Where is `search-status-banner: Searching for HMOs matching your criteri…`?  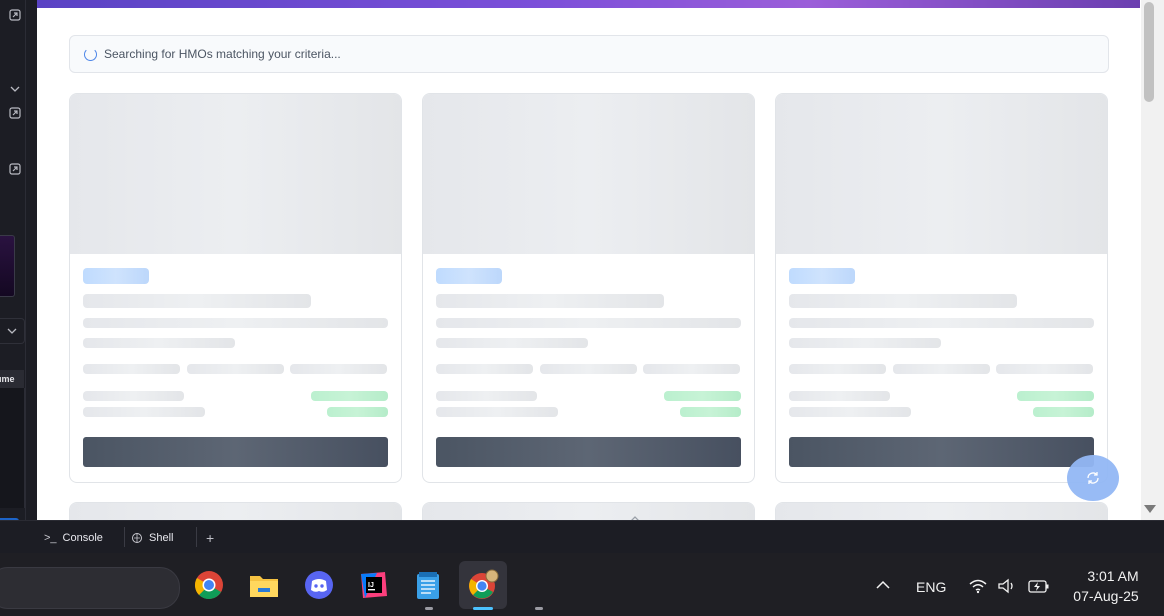 search-status-banner: Searching for HMOs matching your criteri… is located at coordinates (589, 54).